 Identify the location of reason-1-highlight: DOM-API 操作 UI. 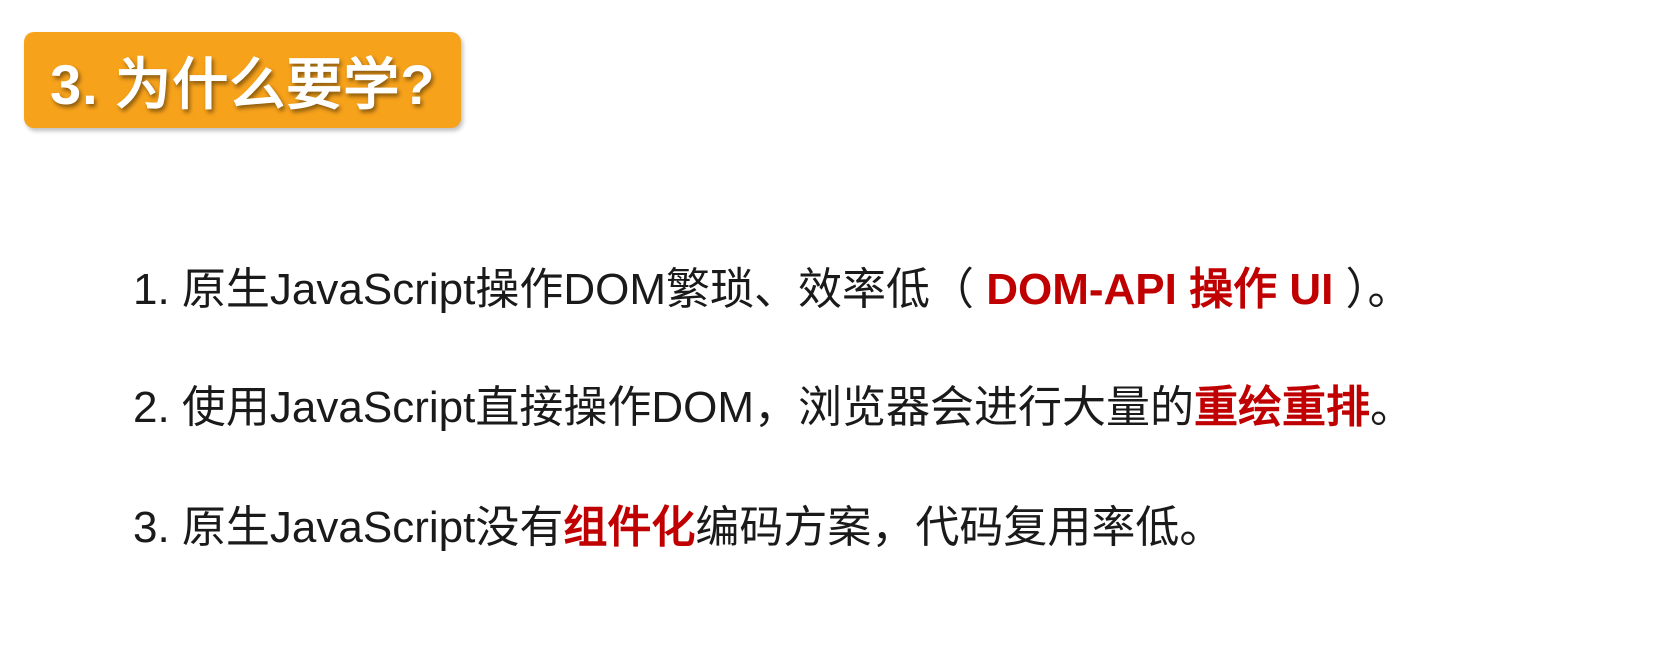
(1160, 289).